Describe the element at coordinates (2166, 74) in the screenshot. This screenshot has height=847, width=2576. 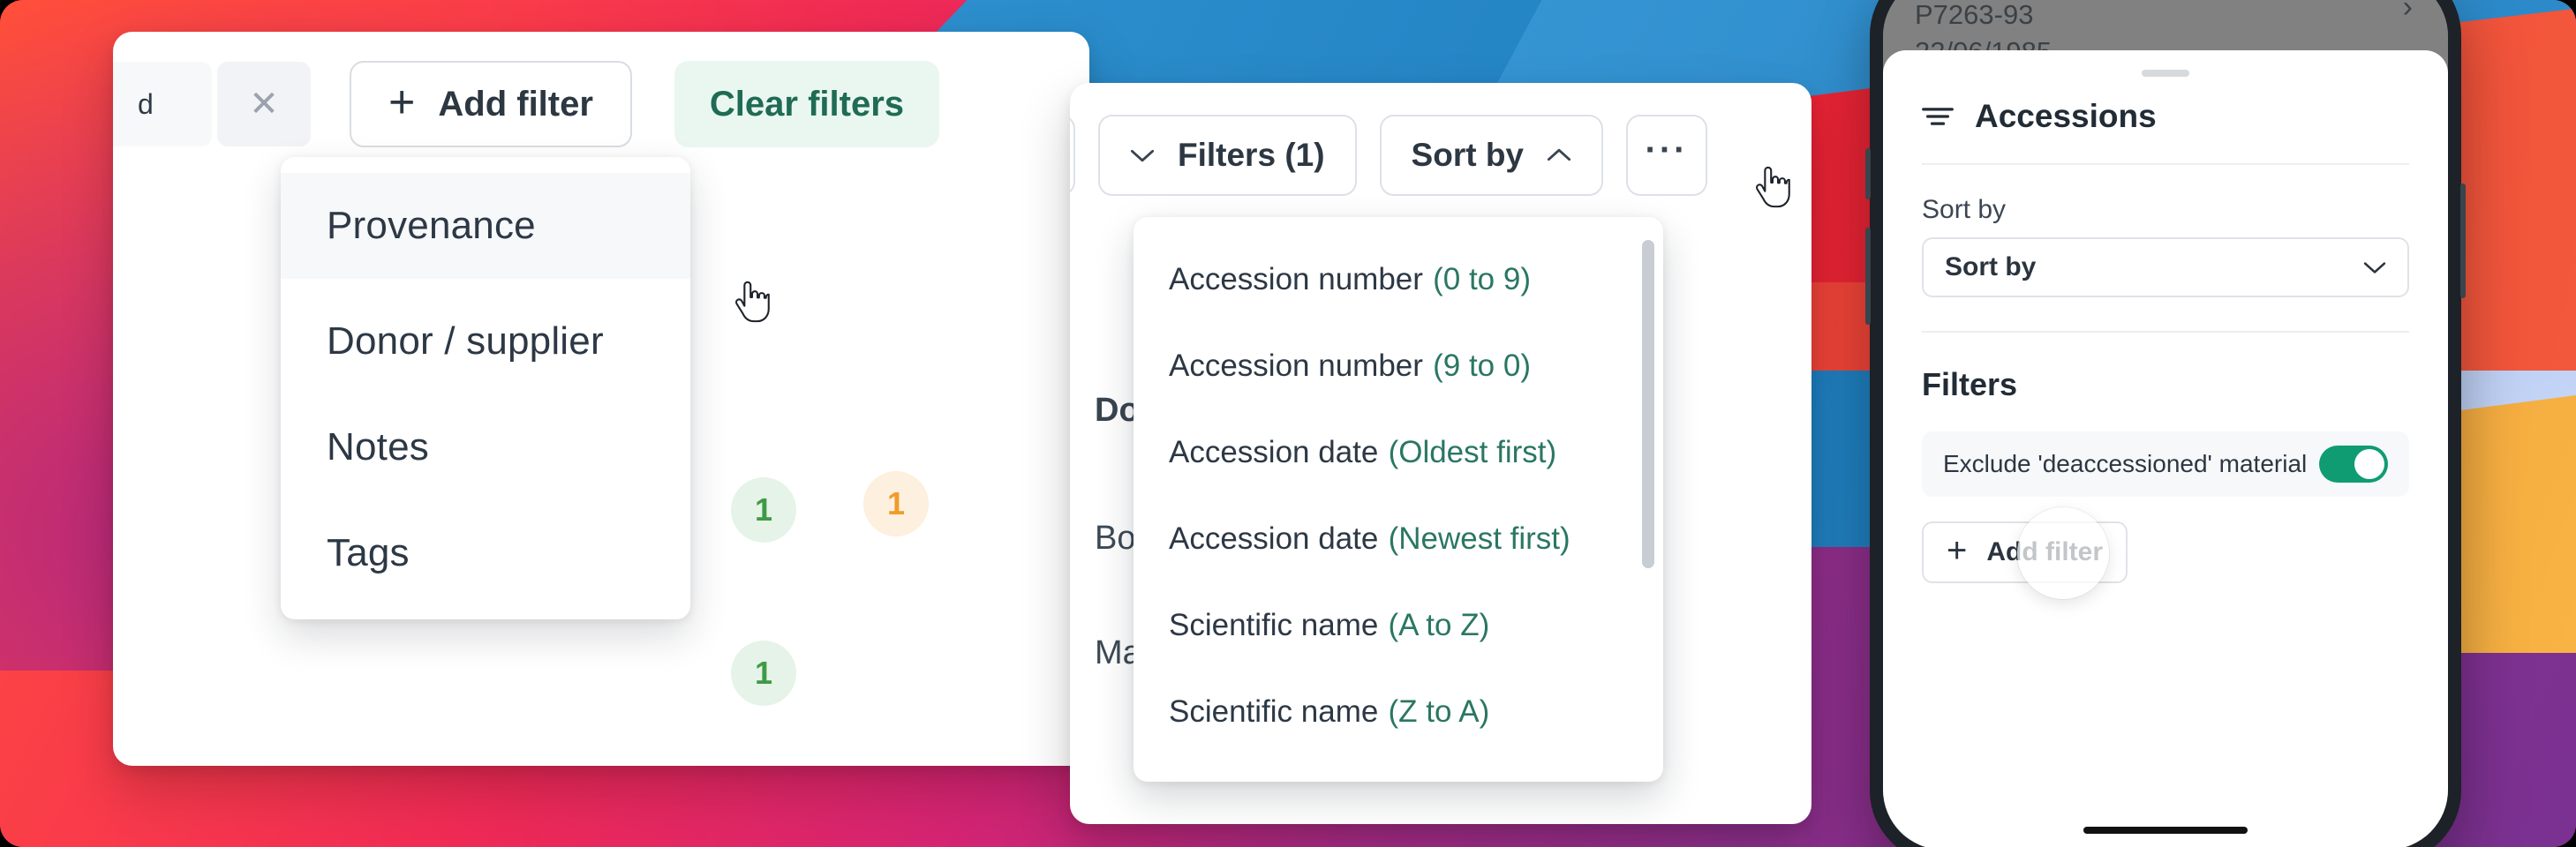
I see `sheet-drag-handle` at that location.